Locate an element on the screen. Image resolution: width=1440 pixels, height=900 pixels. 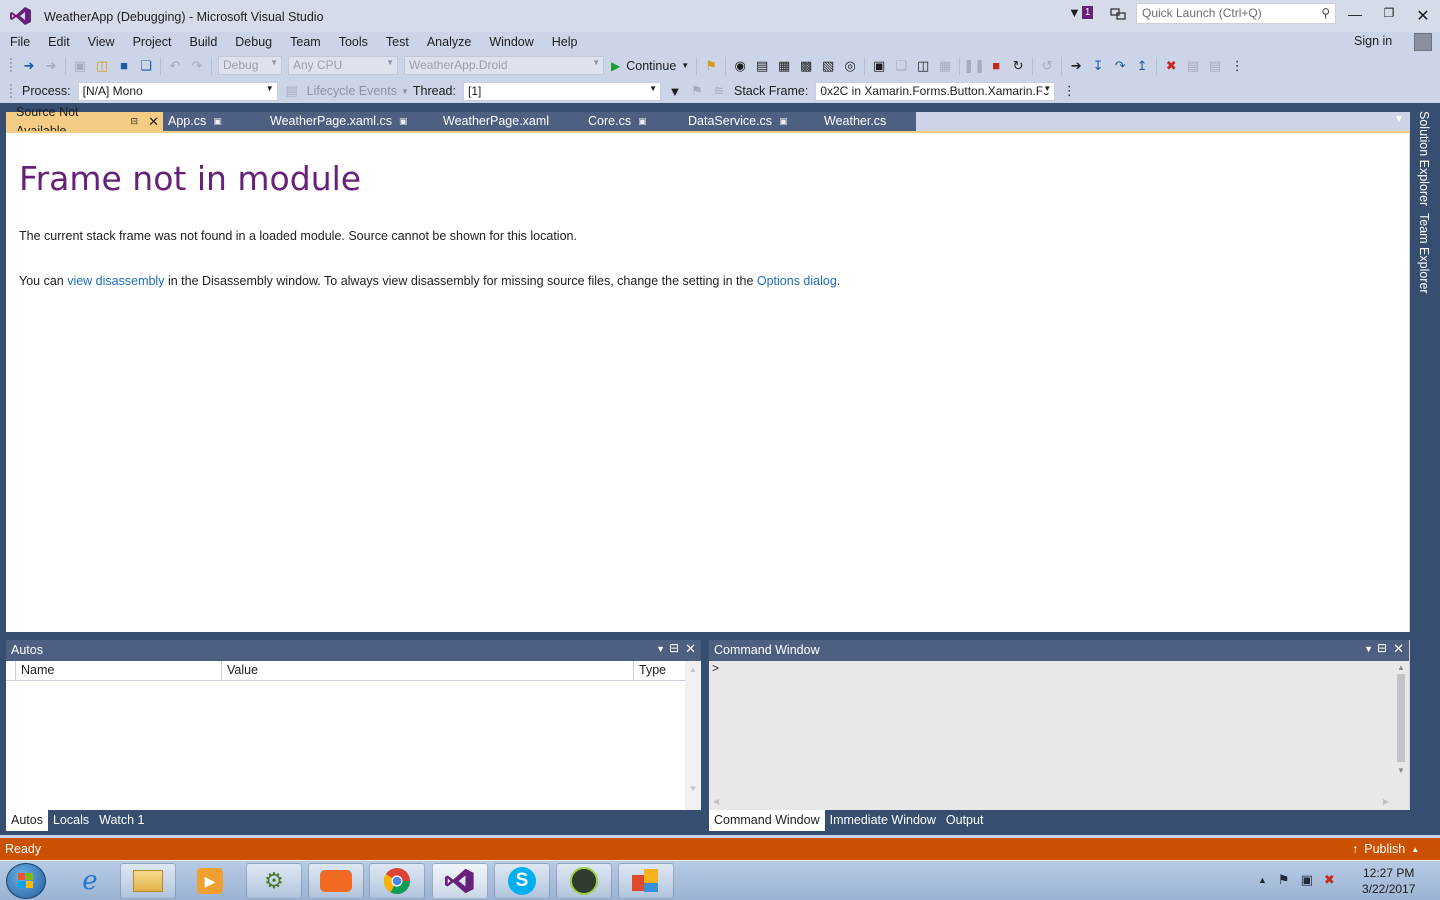
taskbar-skype: S is located at coordinates (522, 881).